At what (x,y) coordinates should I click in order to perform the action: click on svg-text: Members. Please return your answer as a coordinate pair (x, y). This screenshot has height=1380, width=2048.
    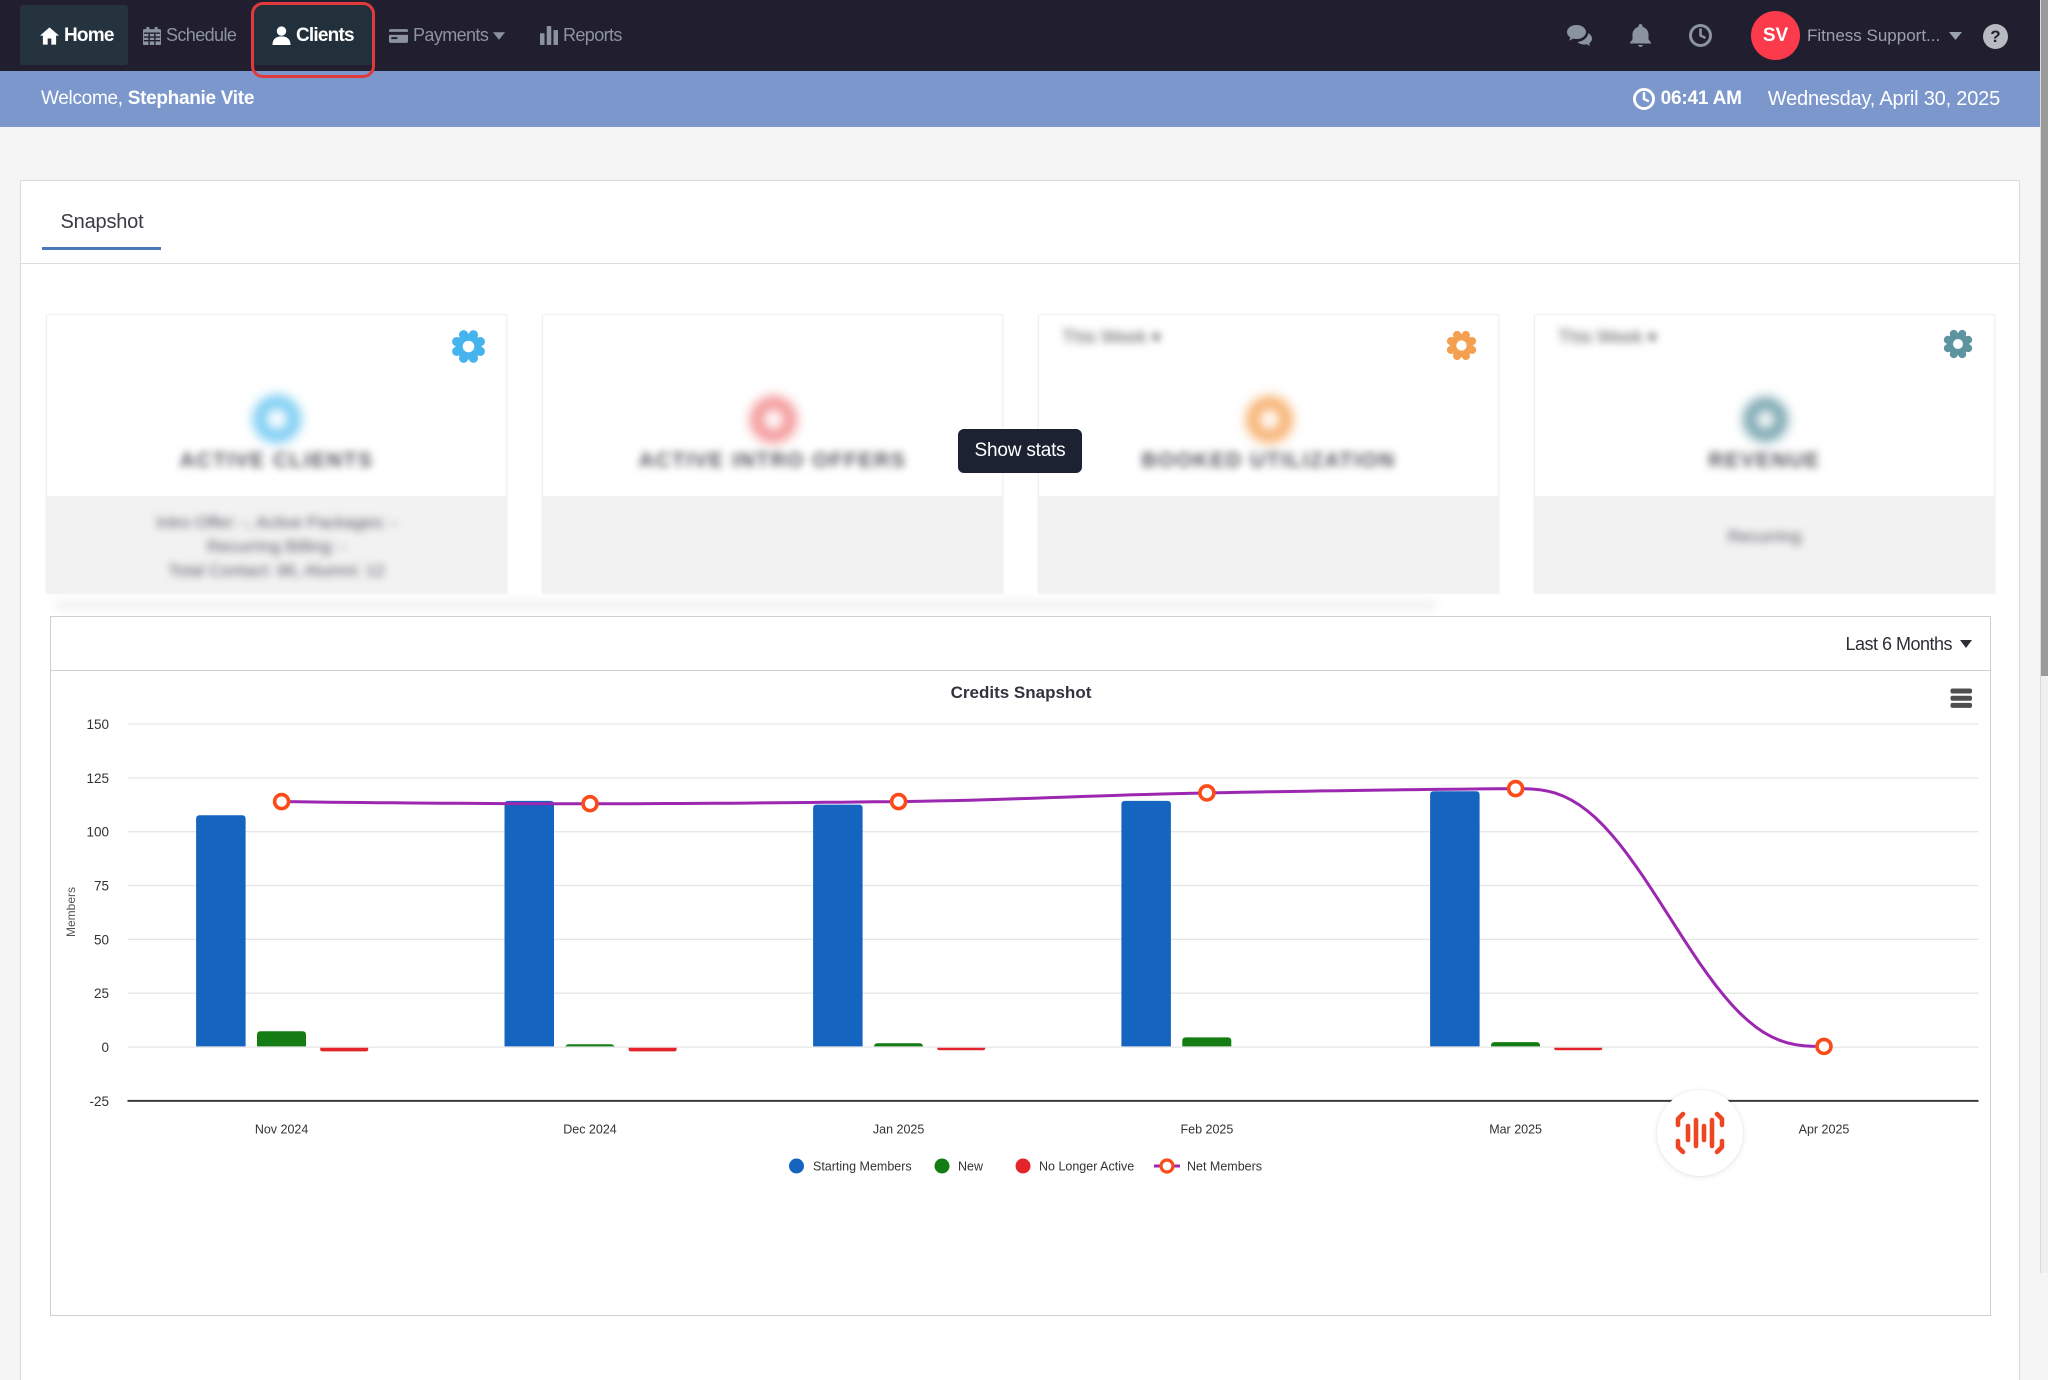
    Looking at the image, I should click on (71, 912).